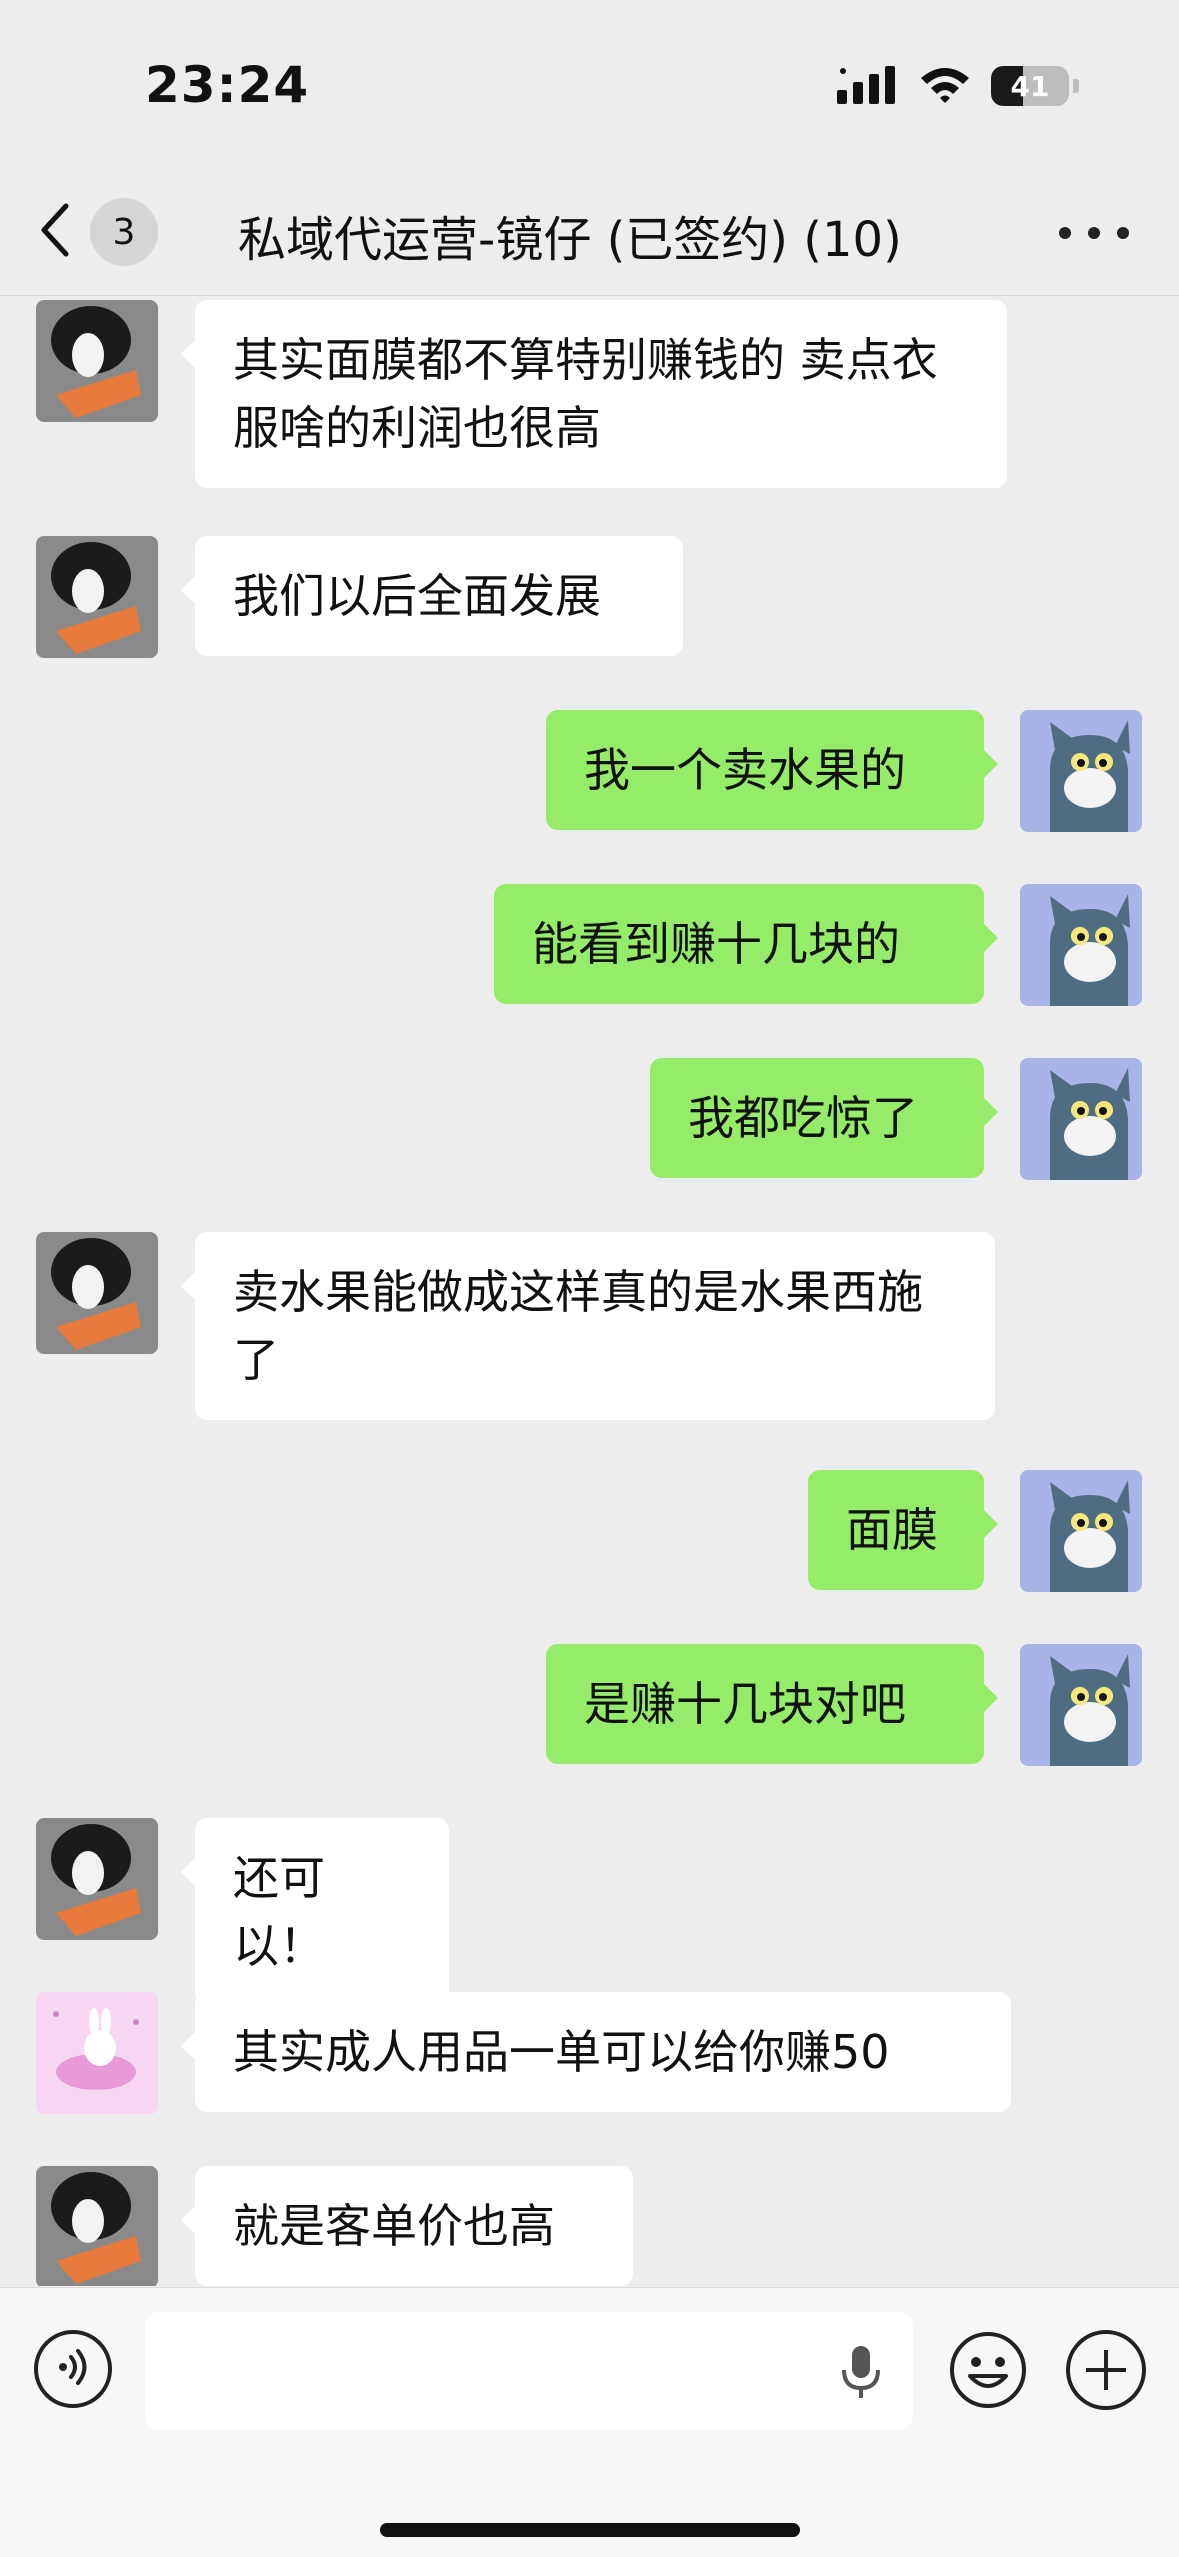 Image resolution: width=1179 pixels, height=2557 pixels. I want to click on message-row: 能看到赚十几块的, so click(589, 949).